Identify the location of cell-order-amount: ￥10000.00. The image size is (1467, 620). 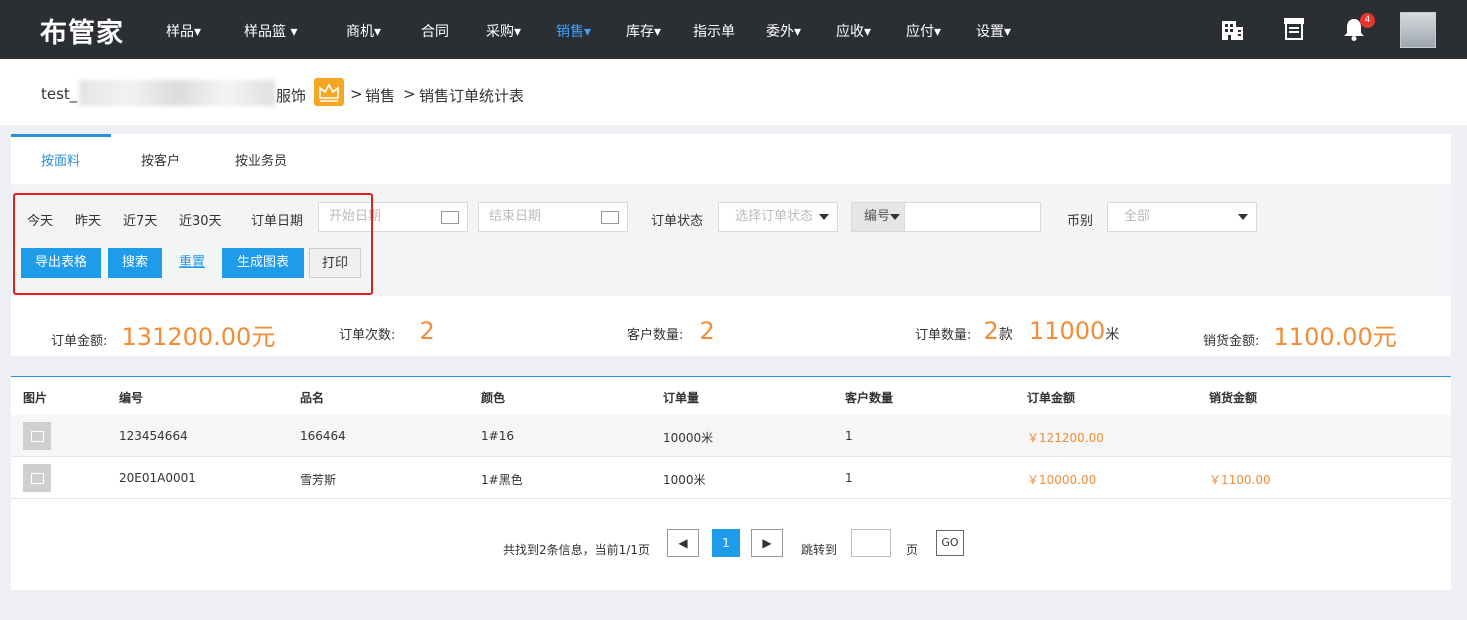
(1062, 480).